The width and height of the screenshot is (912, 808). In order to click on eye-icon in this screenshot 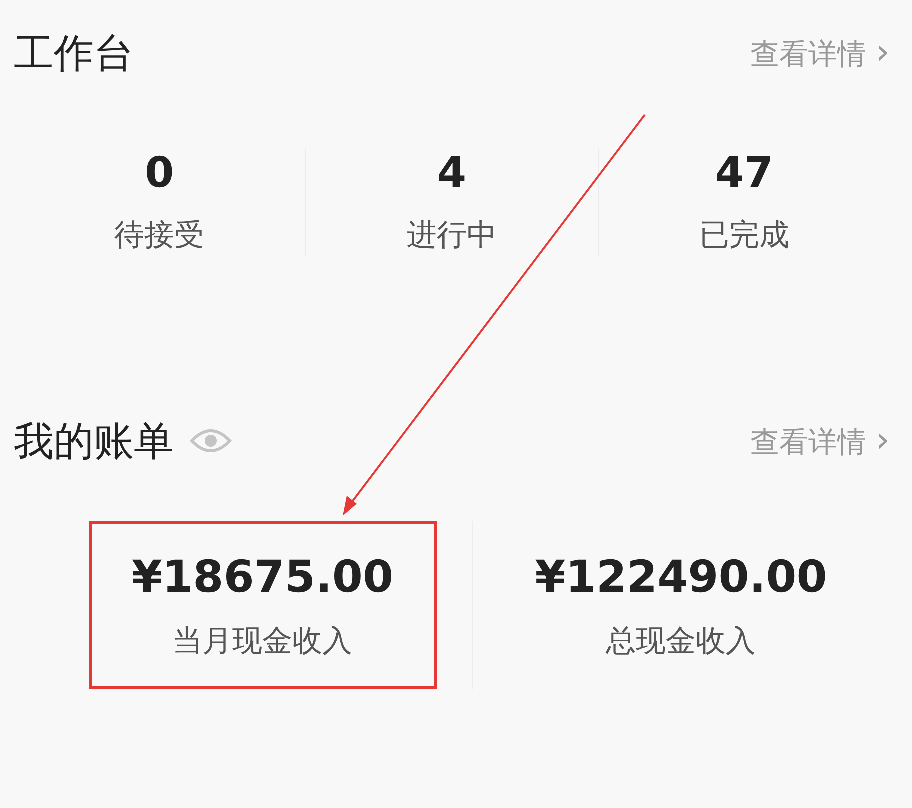, I will do `click(211, 441)`.